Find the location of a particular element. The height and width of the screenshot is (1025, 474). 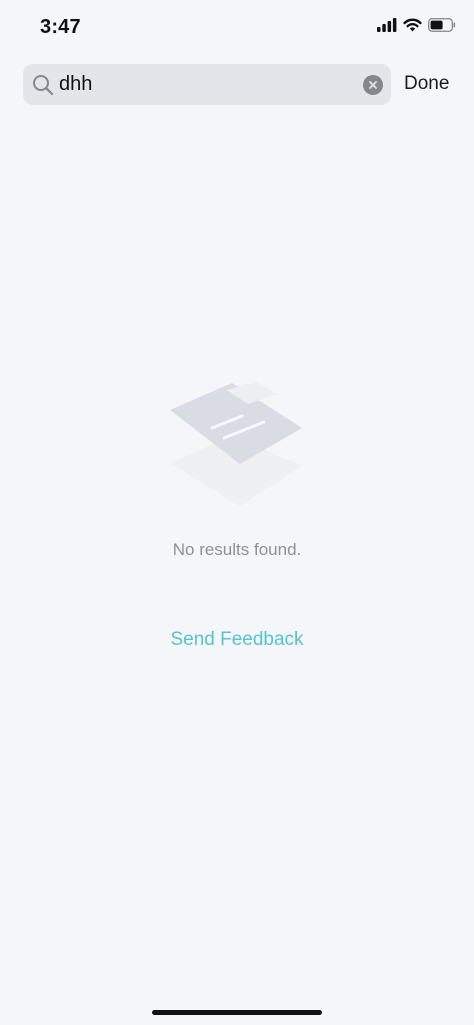

search-input is located at coordinates (204, 84).